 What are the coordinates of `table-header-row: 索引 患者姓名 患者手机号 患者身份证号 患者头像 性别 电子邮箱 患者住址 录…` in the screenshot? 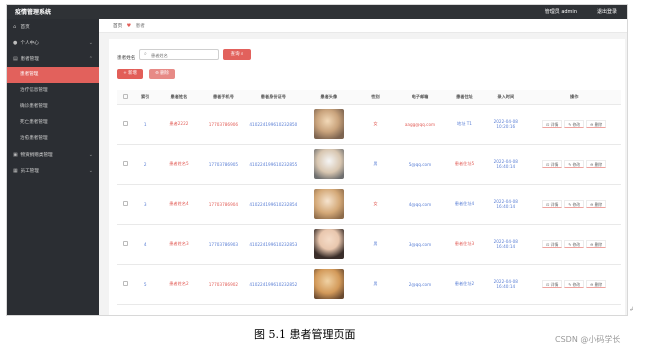 It's located at (369, 97).